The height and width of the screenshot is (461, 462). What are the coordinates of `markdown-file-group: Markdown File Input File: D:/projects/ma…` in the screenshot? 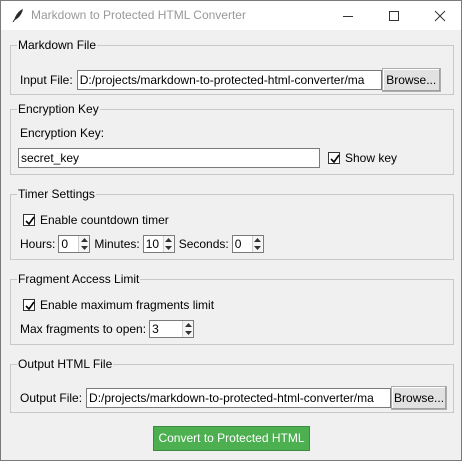 It's located at (232, 66).